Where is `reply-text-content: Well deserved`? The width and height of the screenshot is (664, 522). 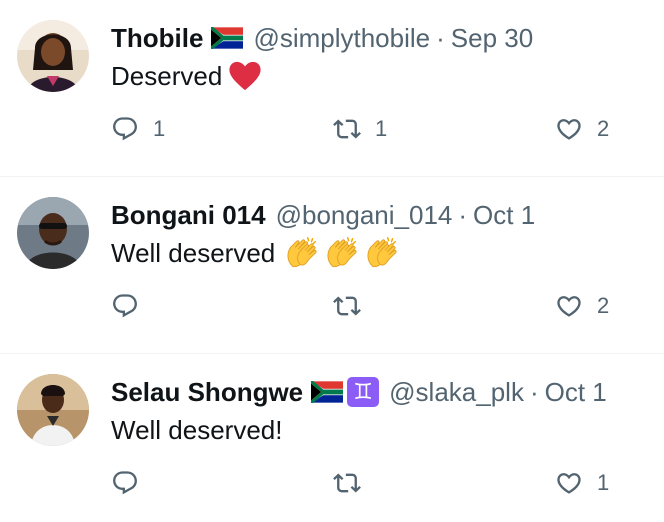 reply-text-content: Well deserved is located at coordinates (193, 253).